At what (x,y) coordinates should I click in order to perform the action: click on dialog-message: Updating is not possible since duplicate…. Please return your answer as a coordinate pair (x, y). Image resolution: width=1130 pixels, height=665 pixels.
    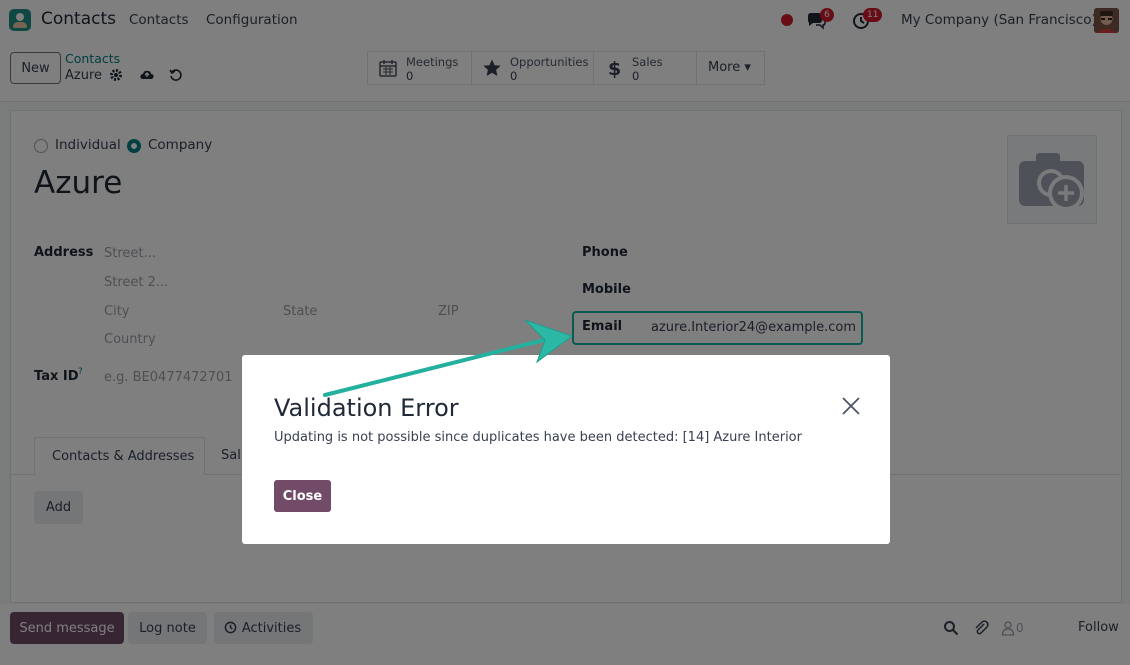
    Looking at the image, I should click on (538, 437).